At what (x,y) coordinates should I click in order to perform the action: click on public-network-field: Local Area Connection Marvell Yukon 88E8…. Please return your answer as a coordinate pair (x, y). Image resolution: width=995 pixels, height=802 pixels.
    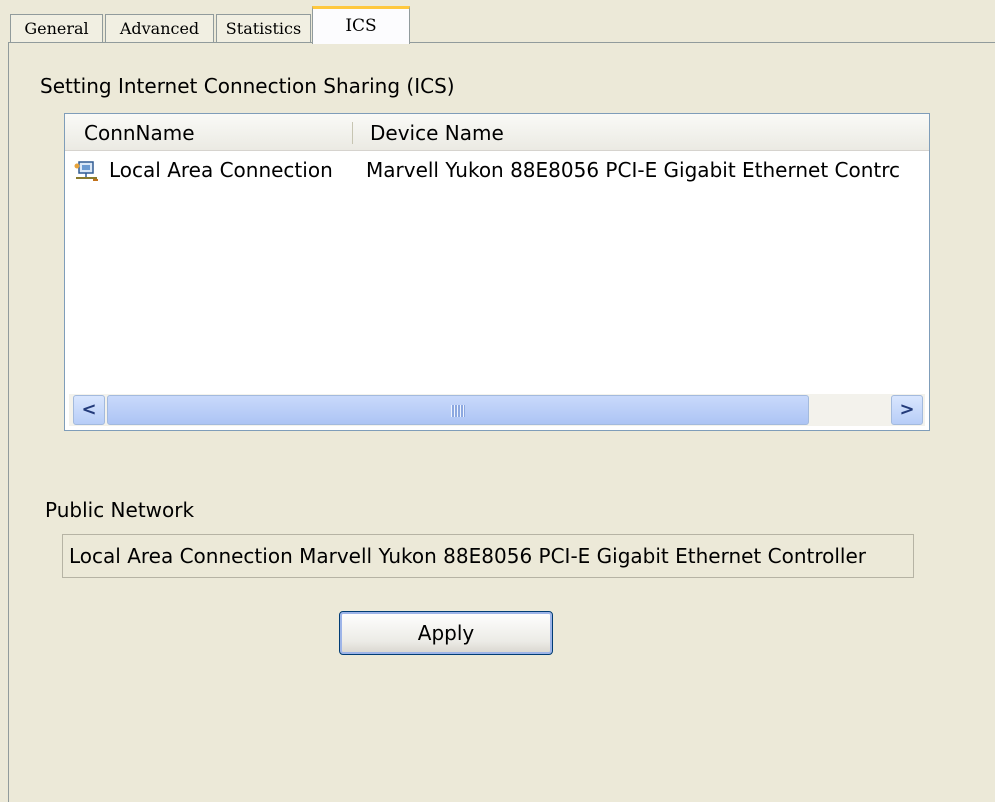
    Looking at the image, I should click on (488, 556).